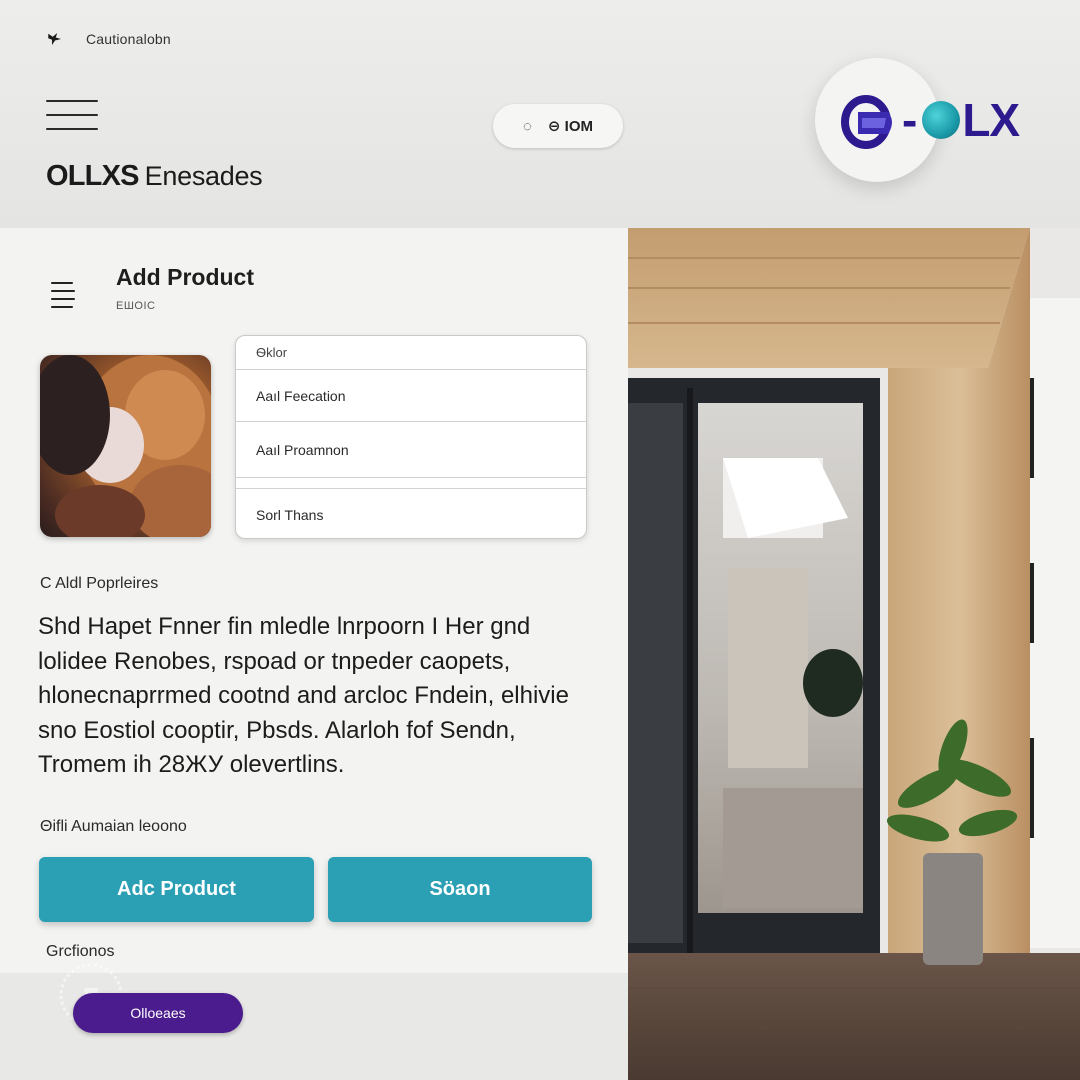  I want to click on page-subtitle: ЕШОІС, so click(136, 306).